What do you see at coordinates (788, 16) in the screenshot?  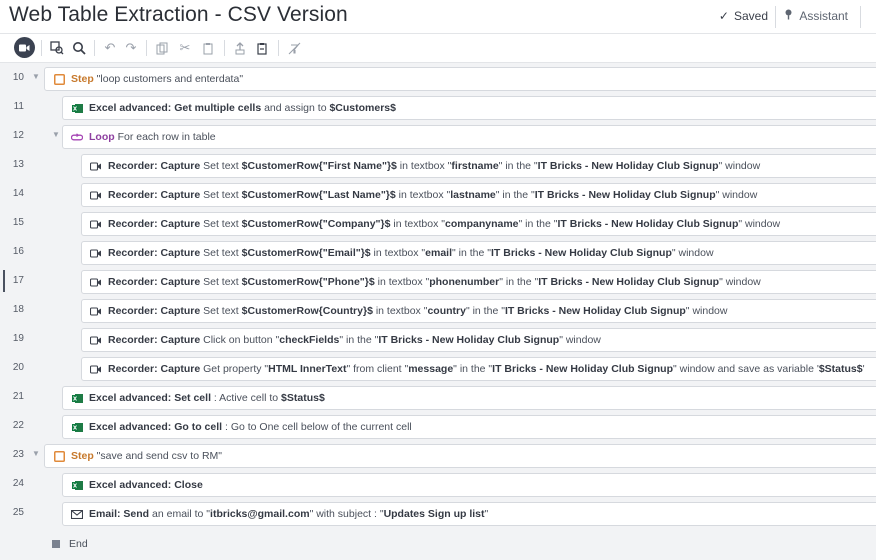 I see `assistant-icon` at bounding box center [788, 16].